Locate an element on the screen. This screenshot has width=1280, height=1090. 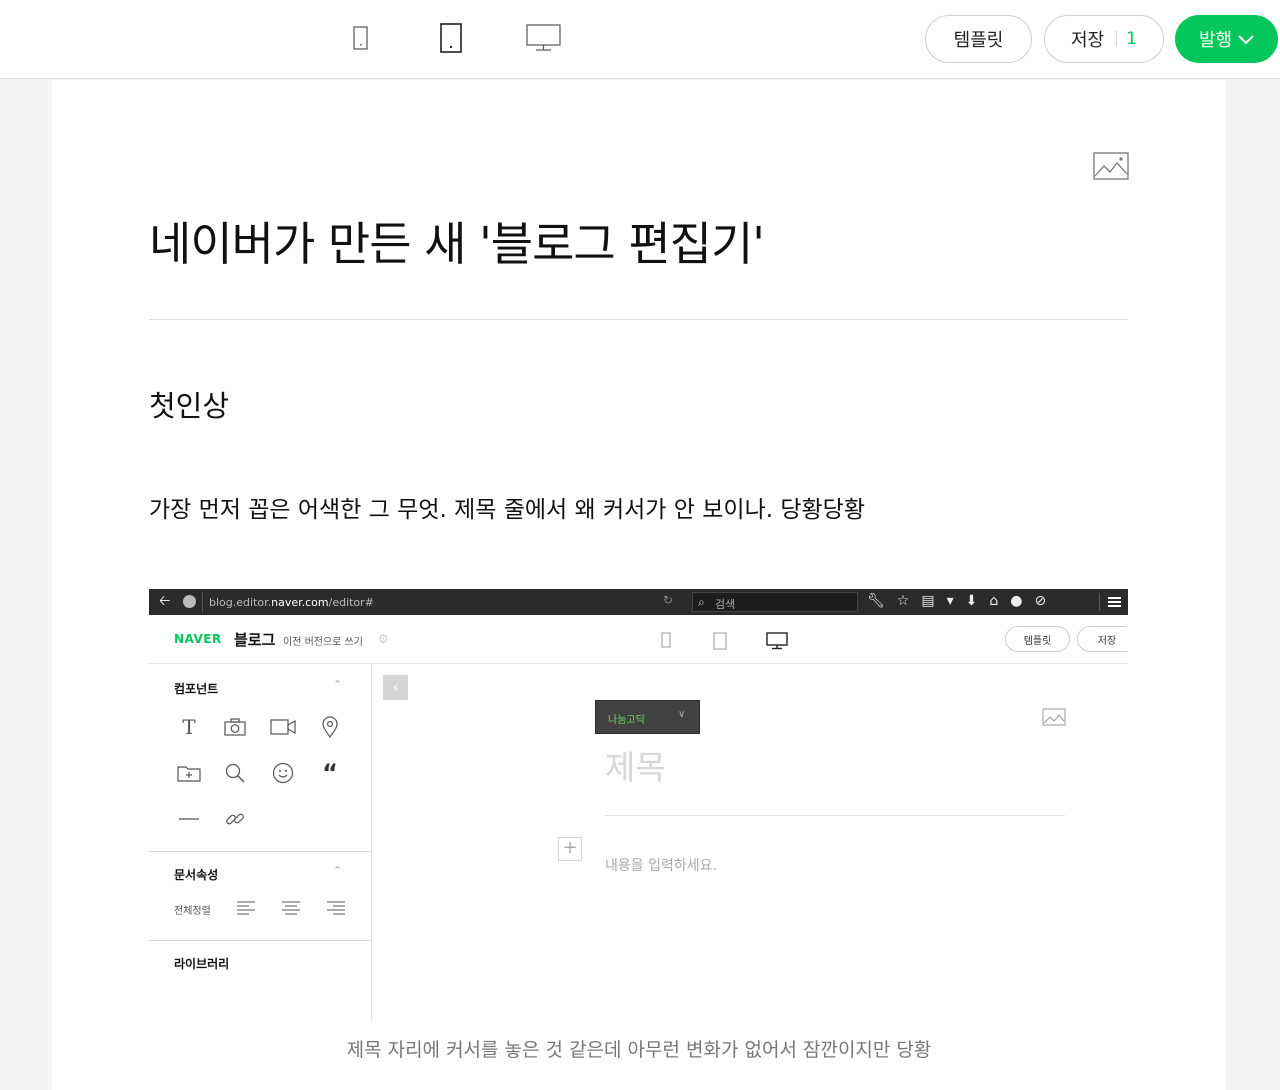
chevron-down-icon is located at coordinates (1246, 39).